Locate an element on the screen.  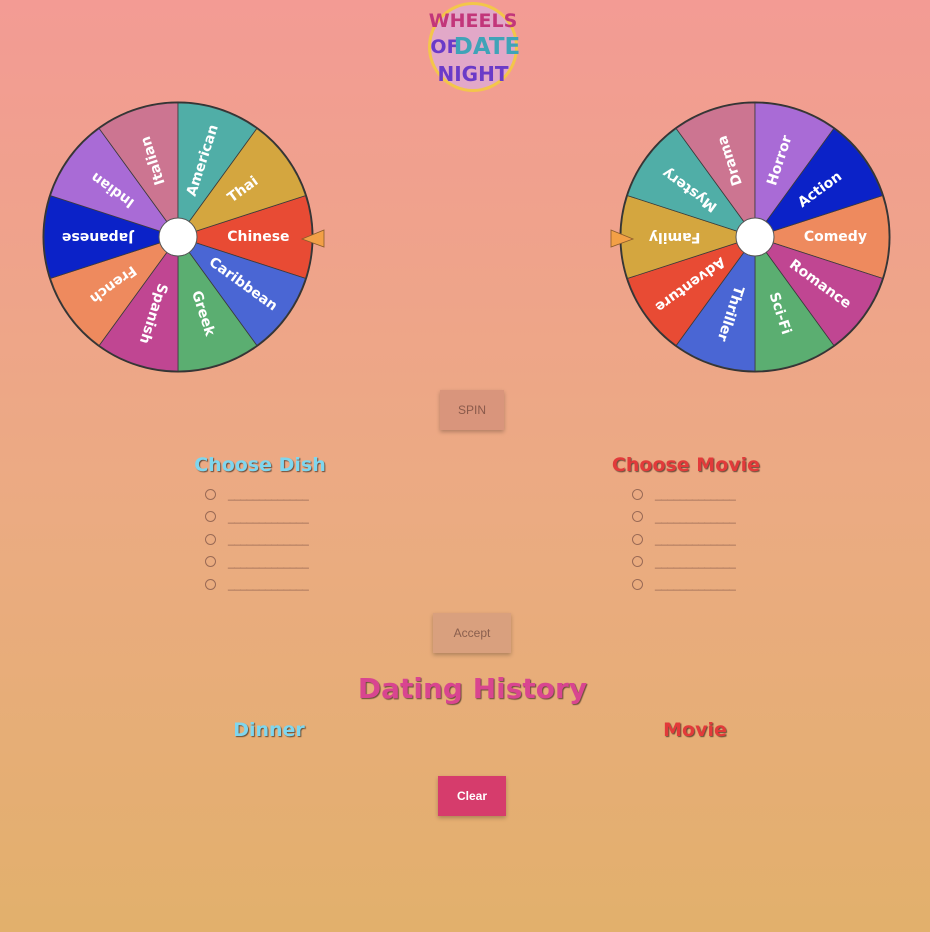
choose-movie-title: Choose Movie is located at coordinates (686, 465).